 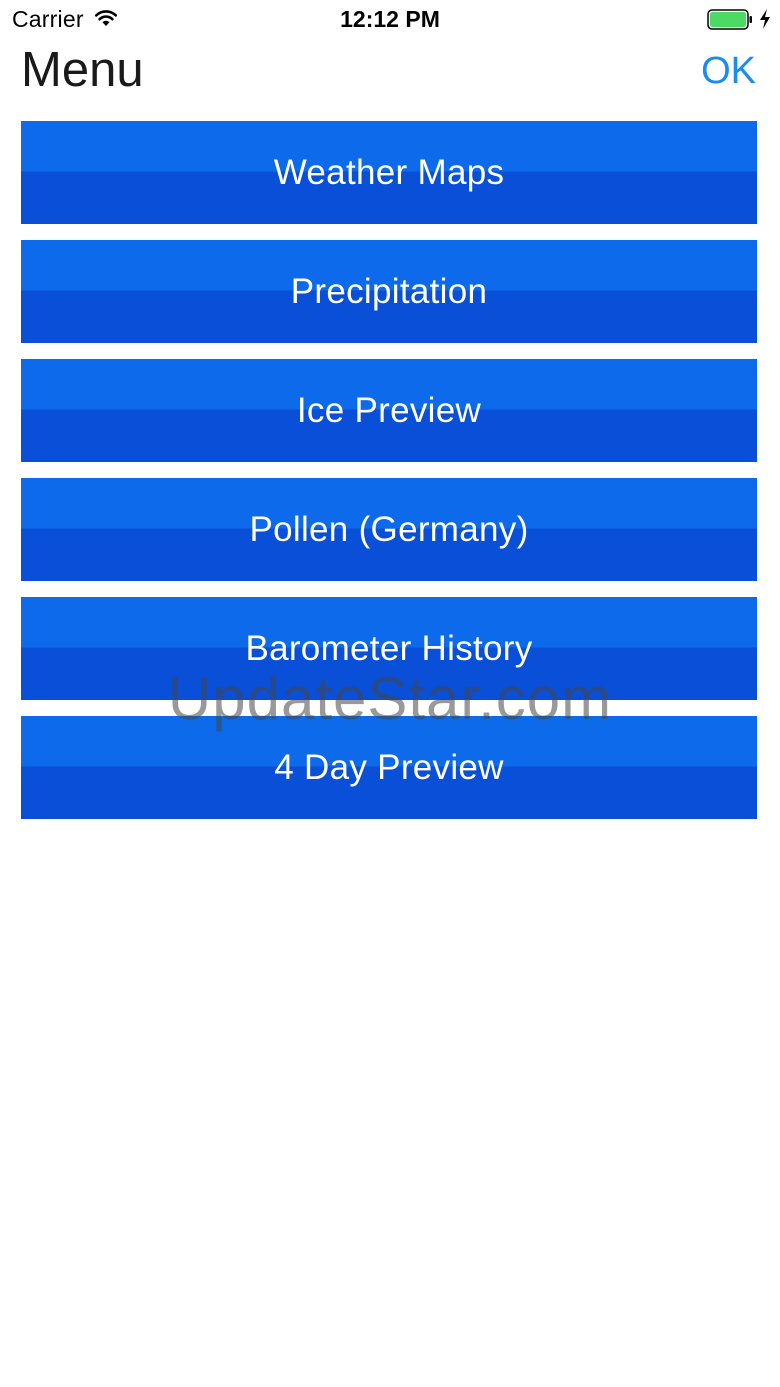 I want to click on menu-button-label: Weather Maps, so click(x=389, y=172).